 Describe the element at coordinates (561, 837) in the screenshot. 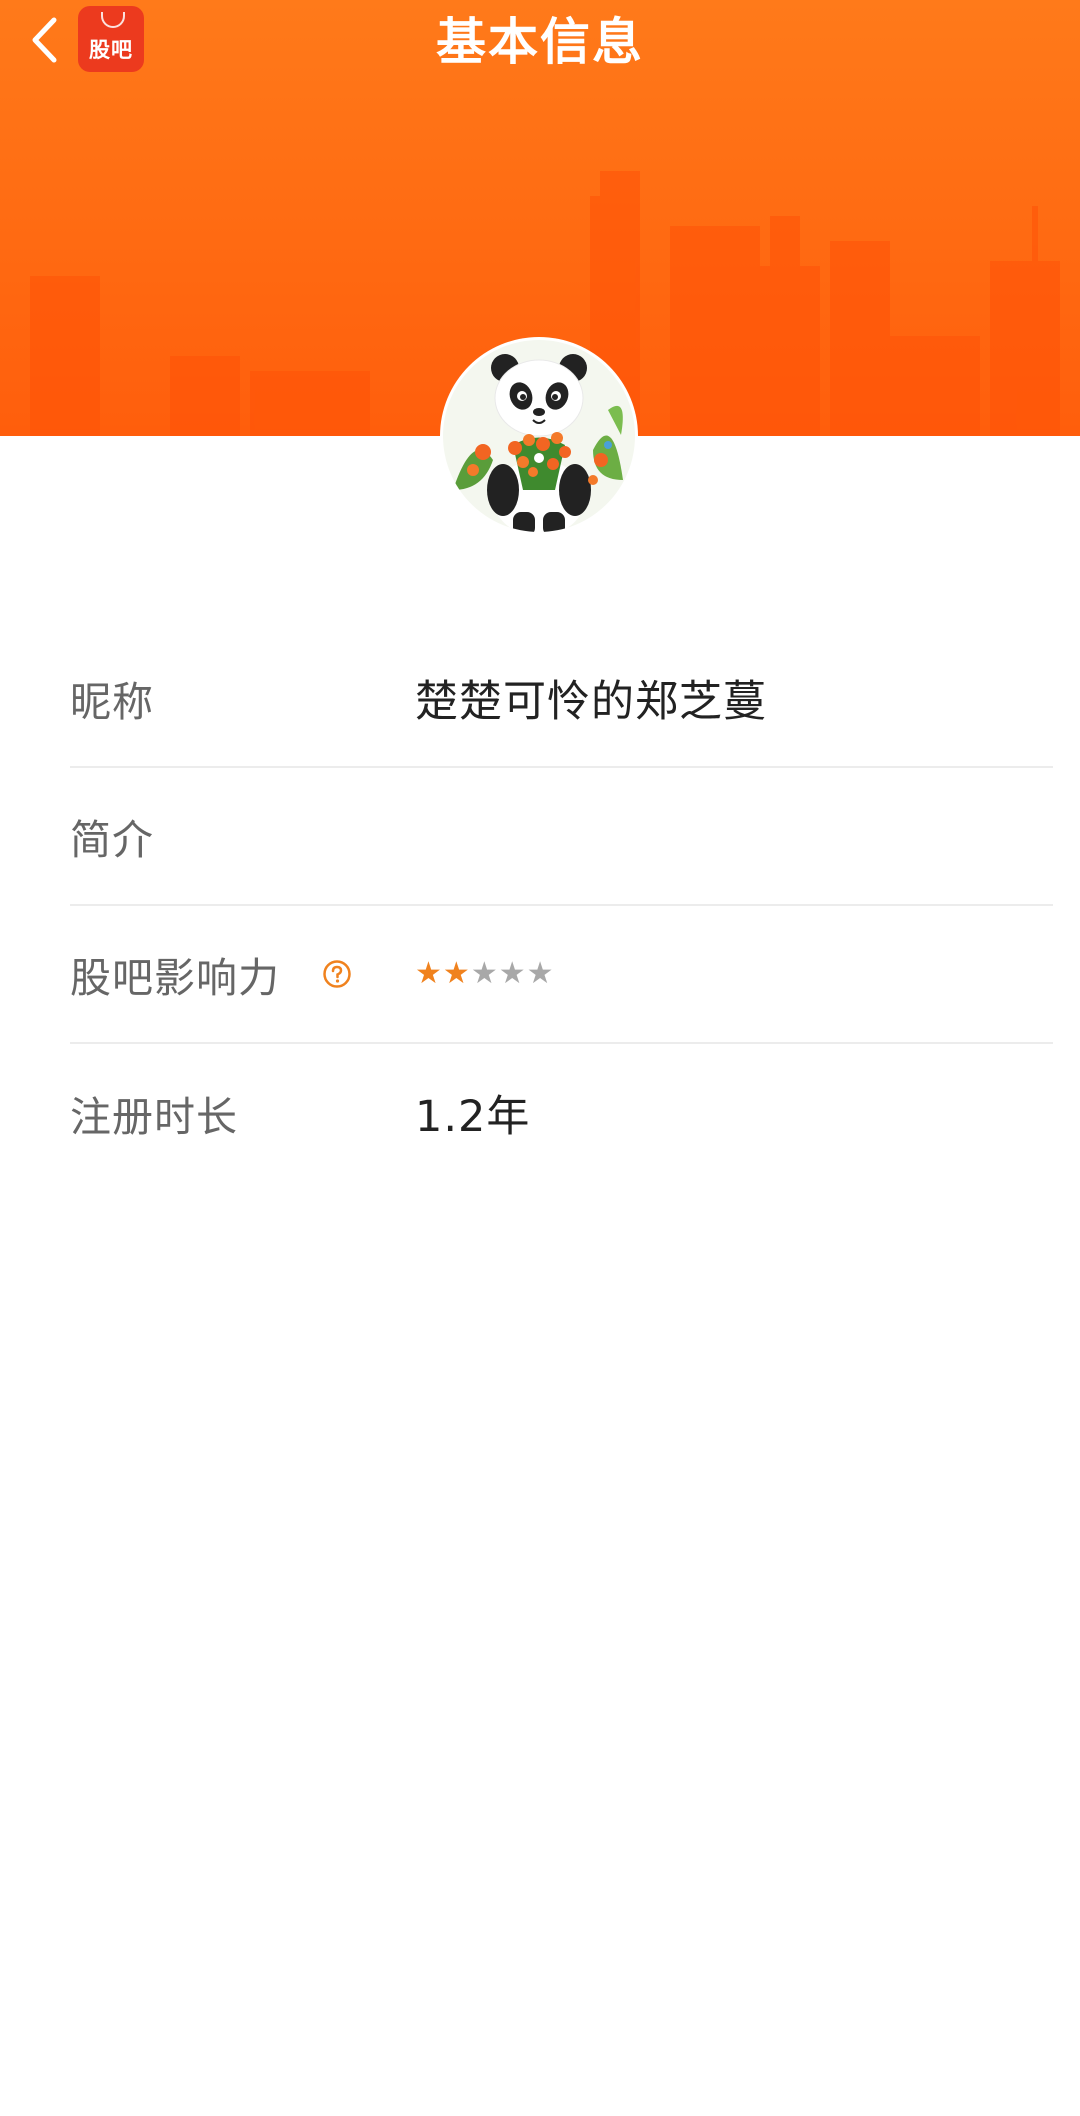

I see `bio-row: 简介` at that location.